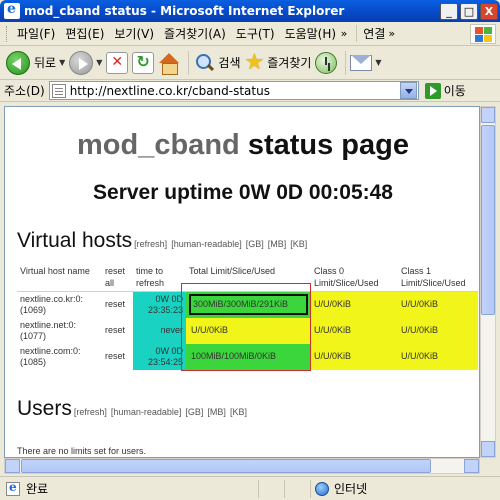 The width and height of the screenshot is (500, 500). What do you see at coordinates (48, 324) in the screenshot?
I see `host-name: nextline.net:0:` at bounding box center [48, 324].